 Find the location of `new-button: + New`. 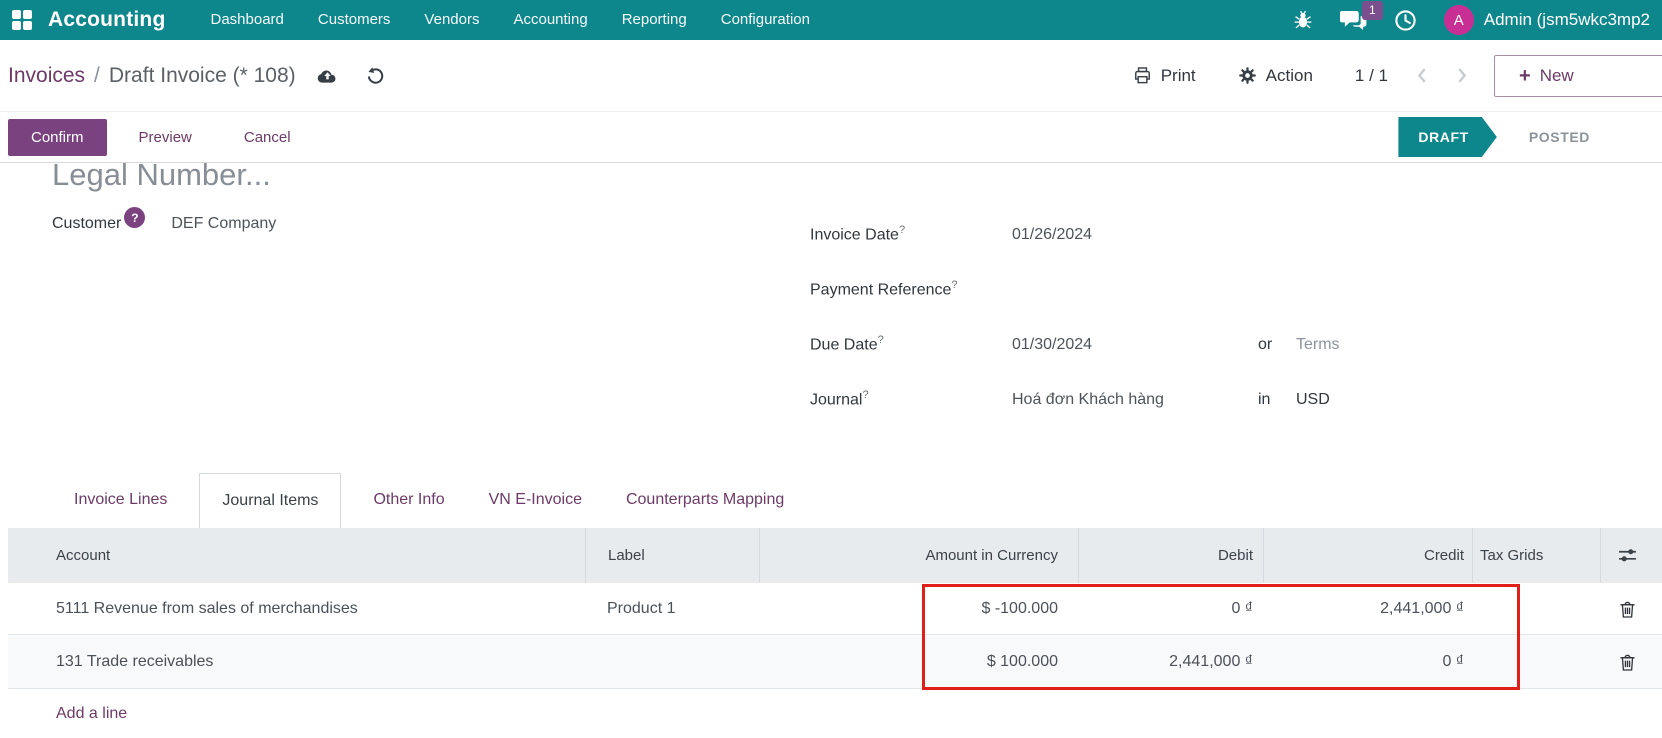

new-button: + New is located at coordinates (1578, 75).